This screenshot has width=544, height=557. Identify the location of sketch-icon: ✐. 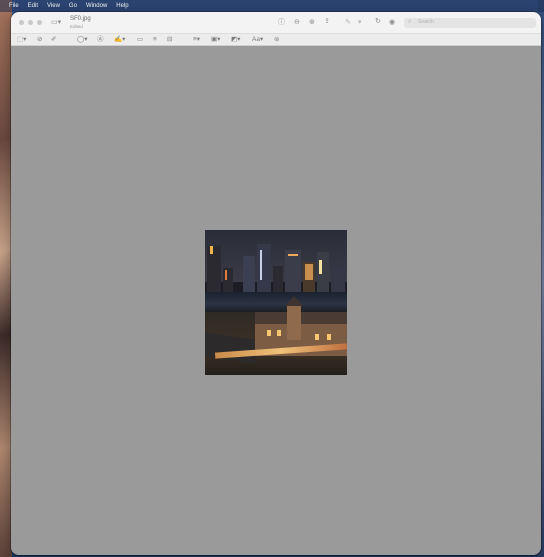
(53, 40).